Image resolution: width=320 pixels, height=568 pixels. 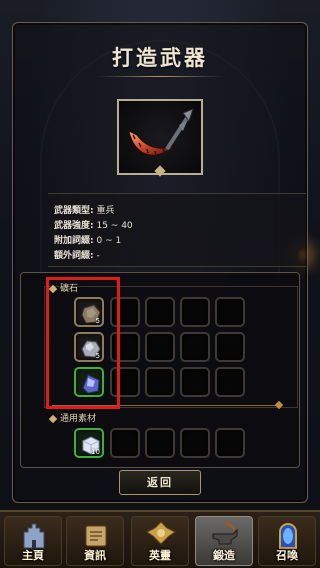 What do you see at coordinates (95, 555) in the screenshot?
I see `nav-label: 資訊` at bounding box center [95, 555].